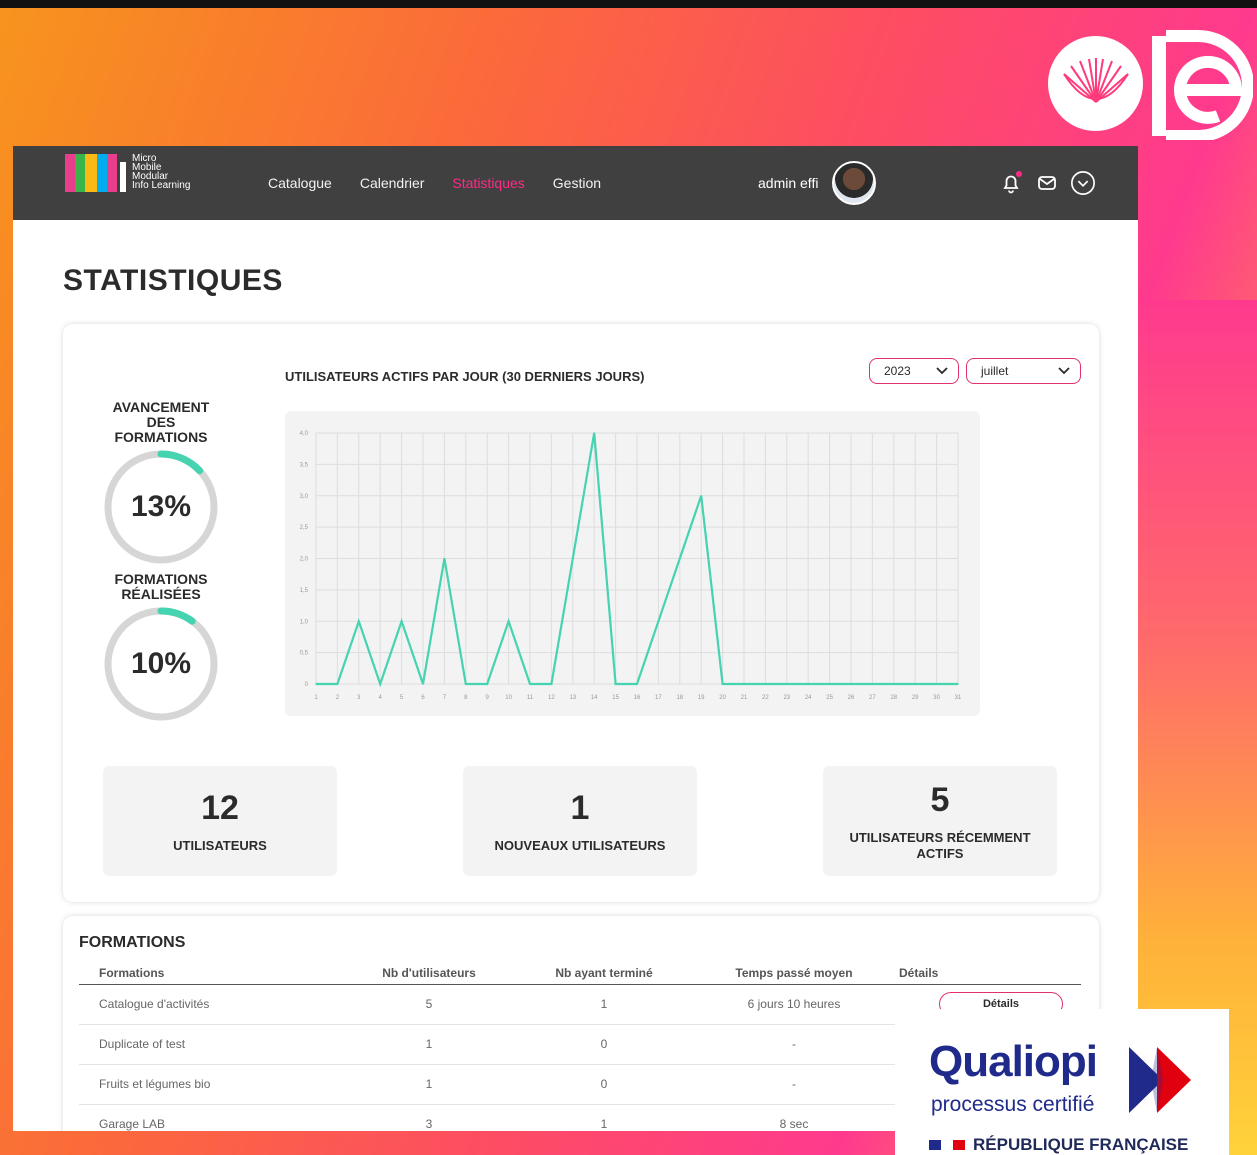 This screenshot has width=1257, height=1155. What do you see at coordinates (794, 1044) in the screenshot?
I see `cell-time: -` at bounding box center [794, 1044].